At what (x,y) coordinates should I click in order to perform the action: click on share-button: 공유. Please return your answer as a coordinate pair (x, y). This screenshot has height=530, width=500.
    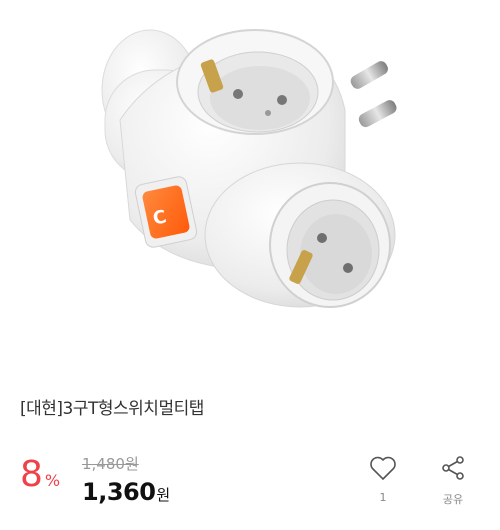
    Looking at the image, I should click on (453, 481).